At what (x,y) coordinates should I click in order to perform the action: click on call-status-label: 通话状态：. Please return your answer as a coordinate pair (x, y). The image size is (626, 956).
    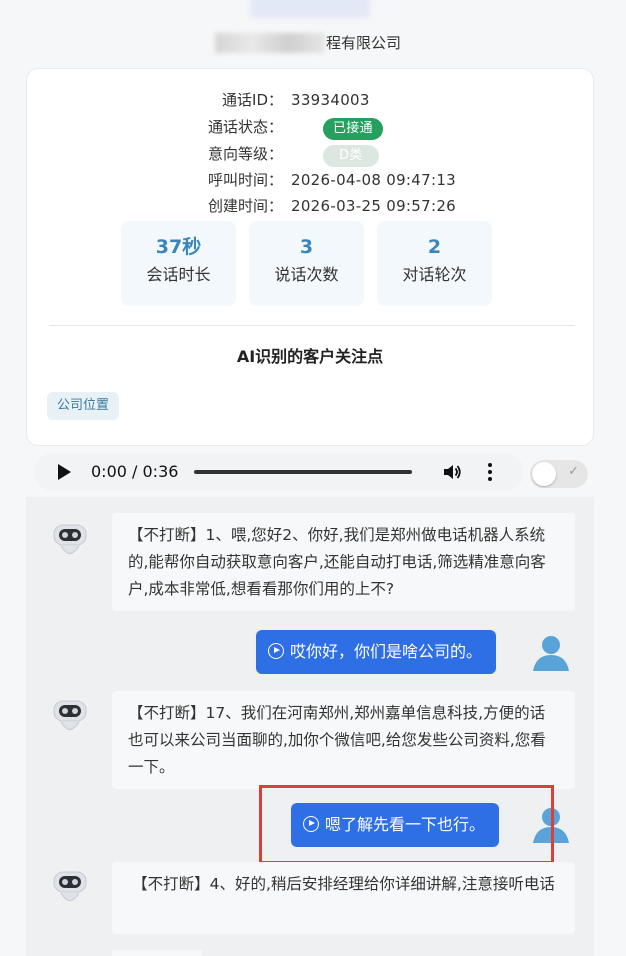
    Looking at the image, I should click on (245, 127).